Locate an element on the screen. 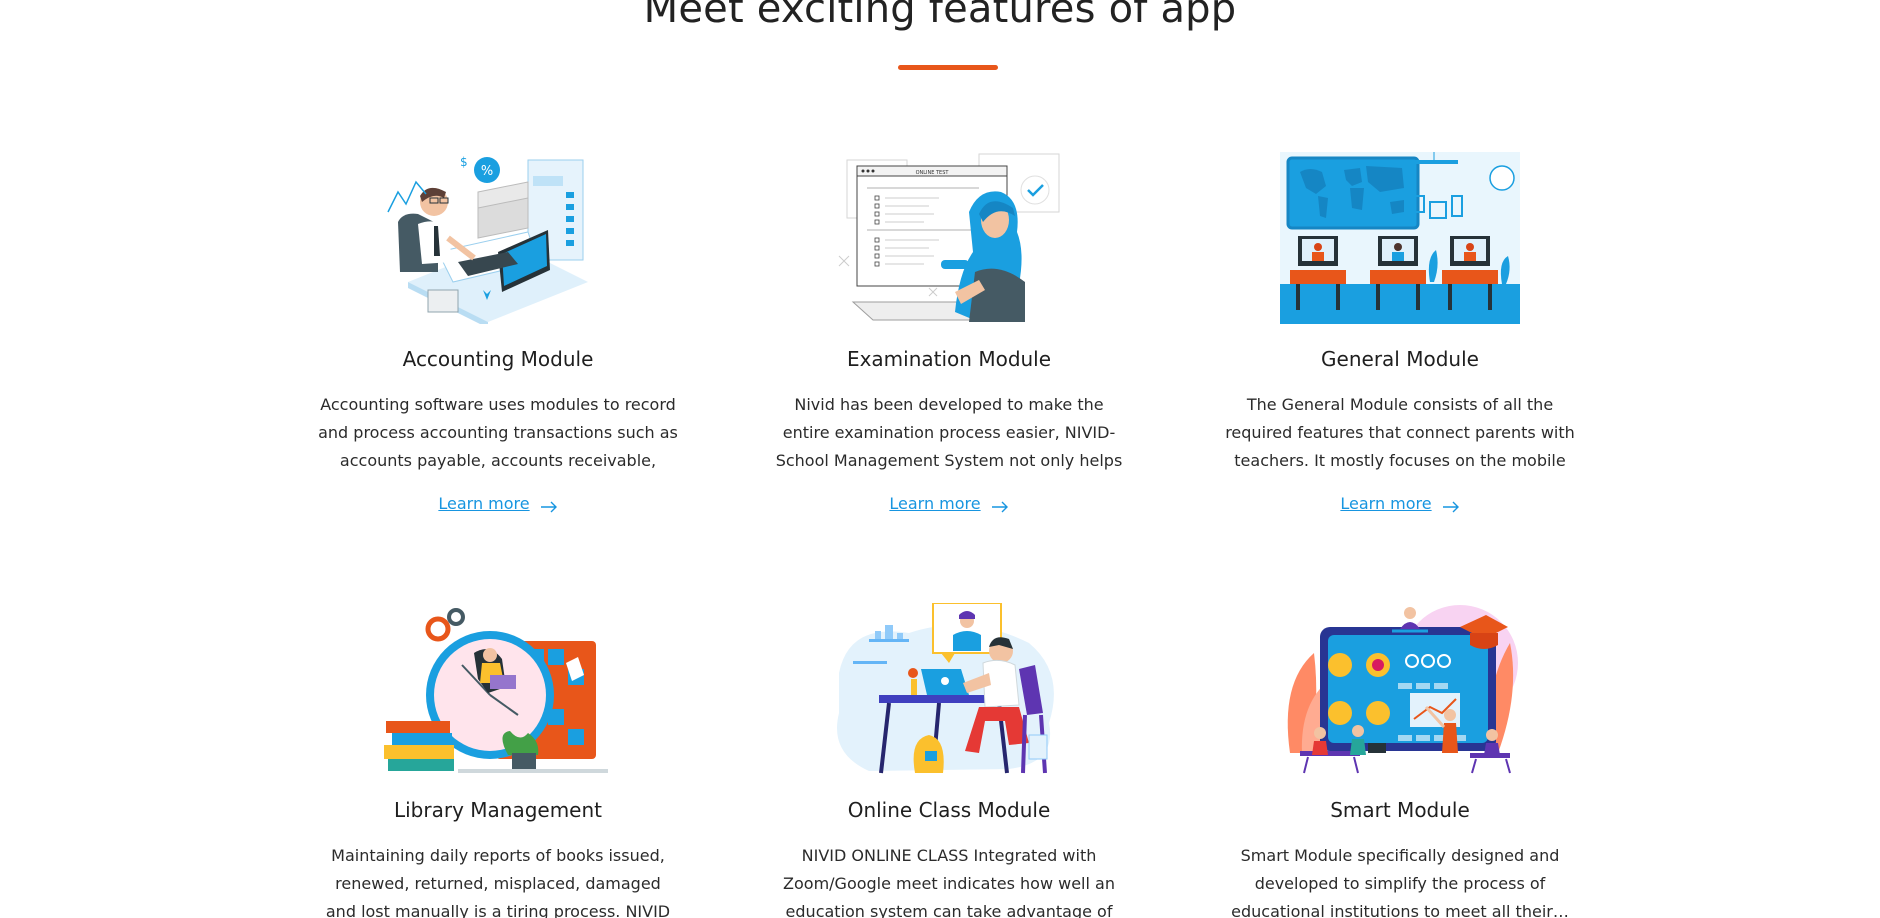  clock-books-calendar-illustration is located at coordinates (496, 690).